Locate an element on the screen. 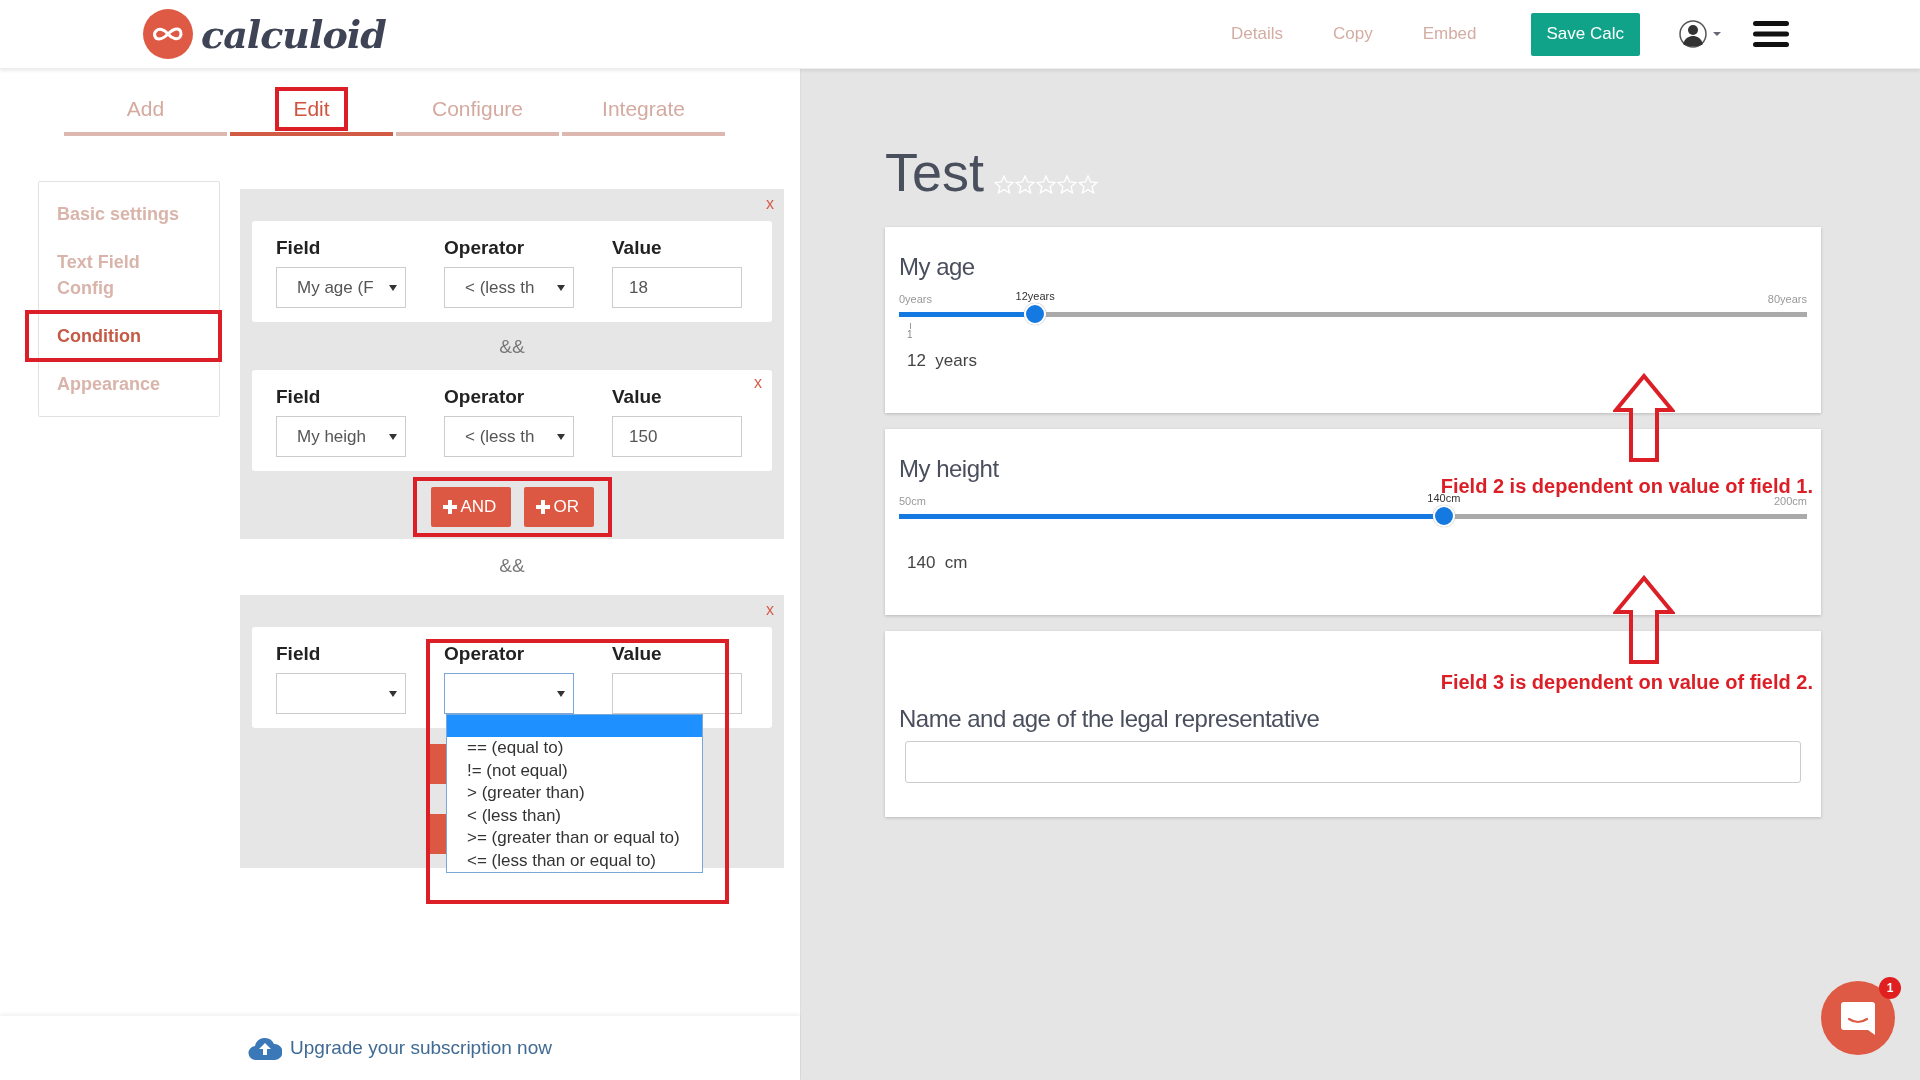 The image size is (1920, 1080). tab: Edit is located at coordinates (311, 111).